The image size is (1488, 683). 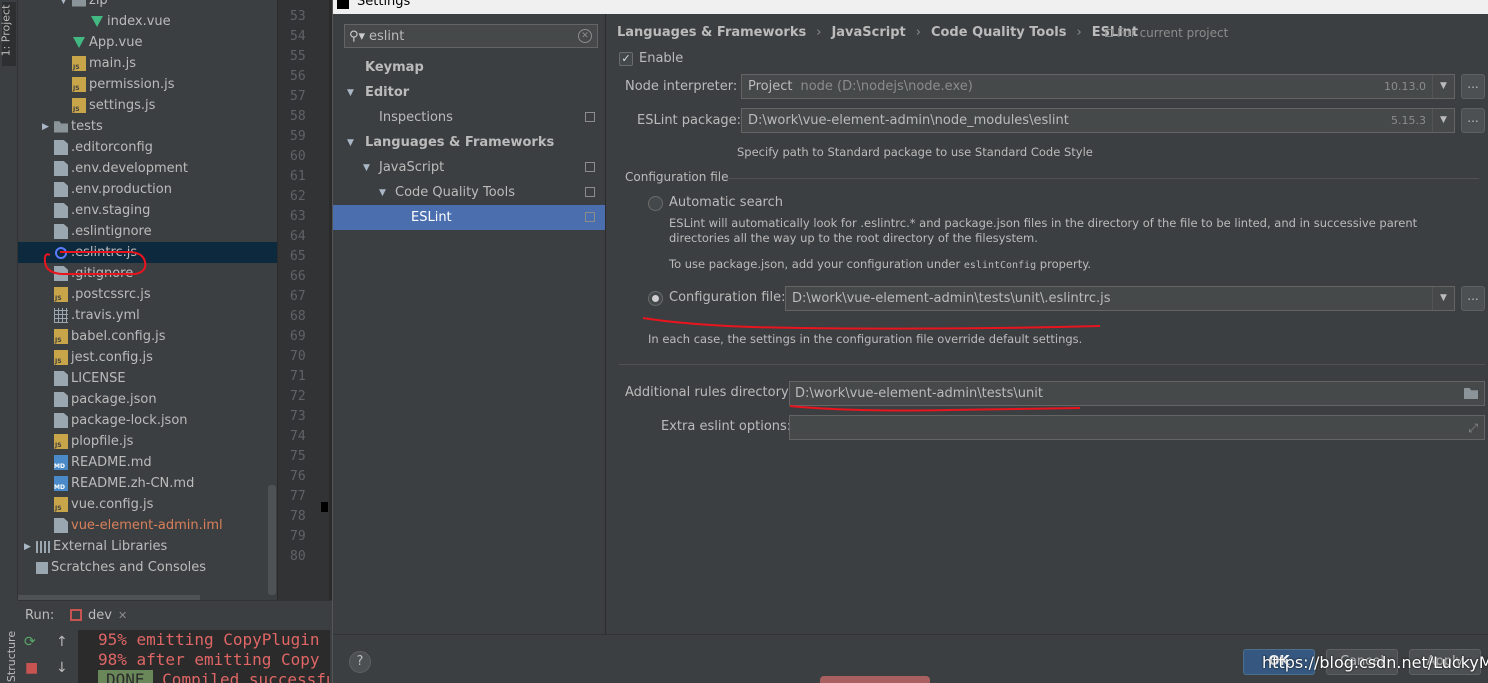 I want to click on tree-item-label: .eslintrc.js, so click(x=104, y=252).